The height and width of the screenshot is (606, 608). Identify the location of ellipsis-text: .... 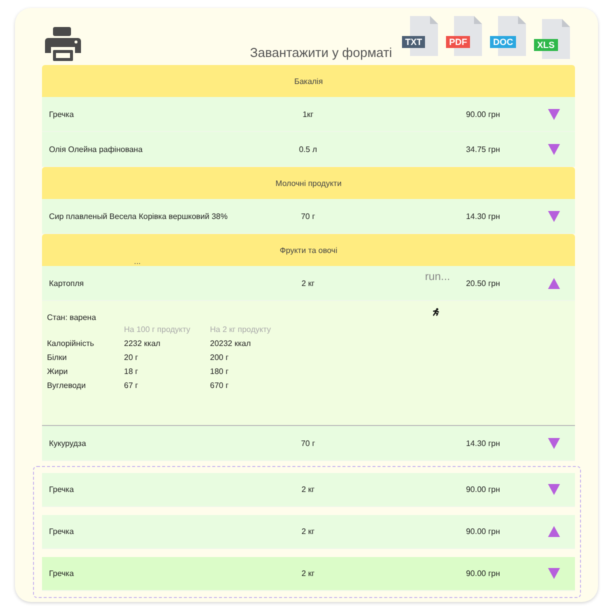
(137, 261).